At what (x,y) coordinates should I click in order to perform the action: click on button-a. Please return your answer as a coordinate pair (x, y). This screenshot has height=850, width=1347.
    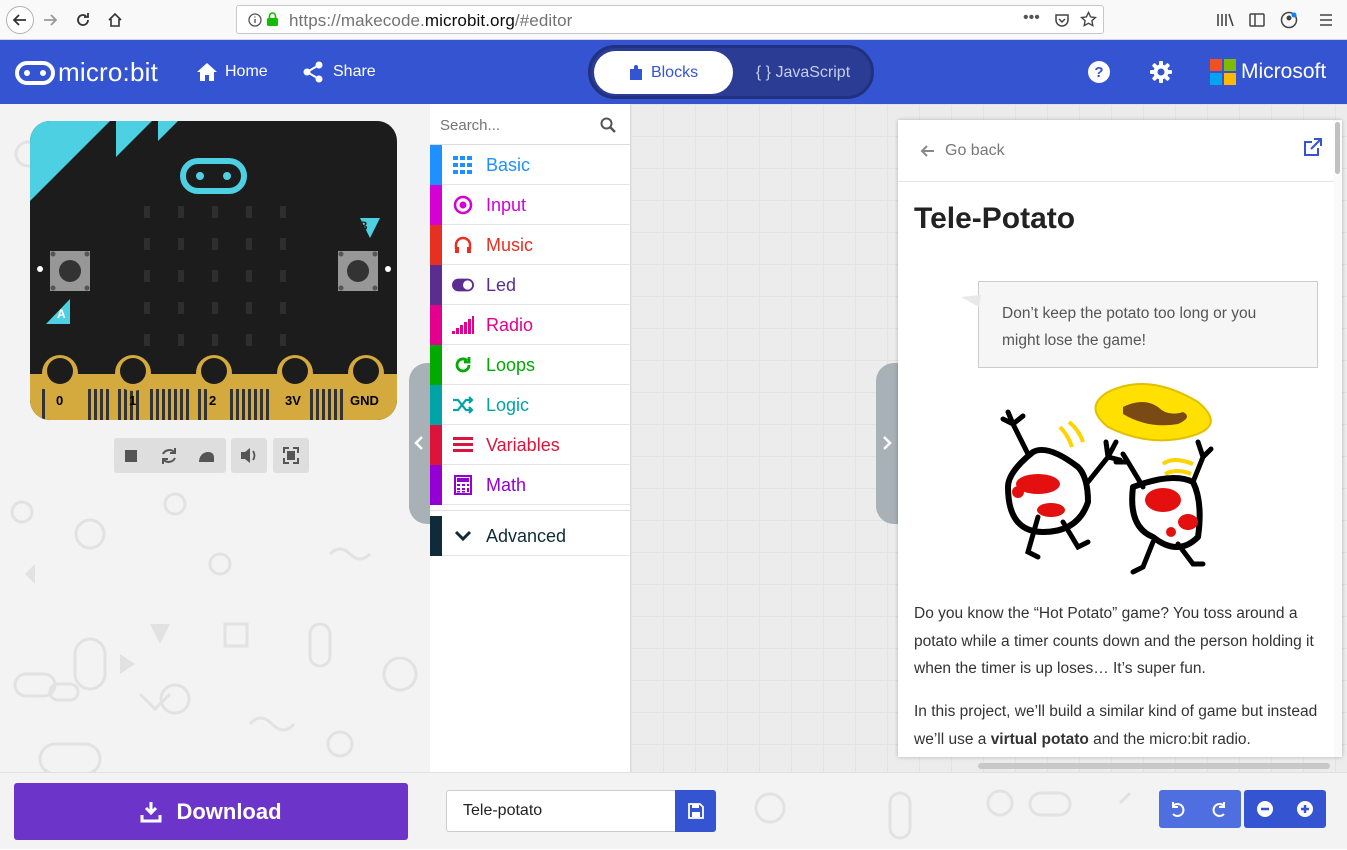
    Looking at the image, I should click on (70, 271).